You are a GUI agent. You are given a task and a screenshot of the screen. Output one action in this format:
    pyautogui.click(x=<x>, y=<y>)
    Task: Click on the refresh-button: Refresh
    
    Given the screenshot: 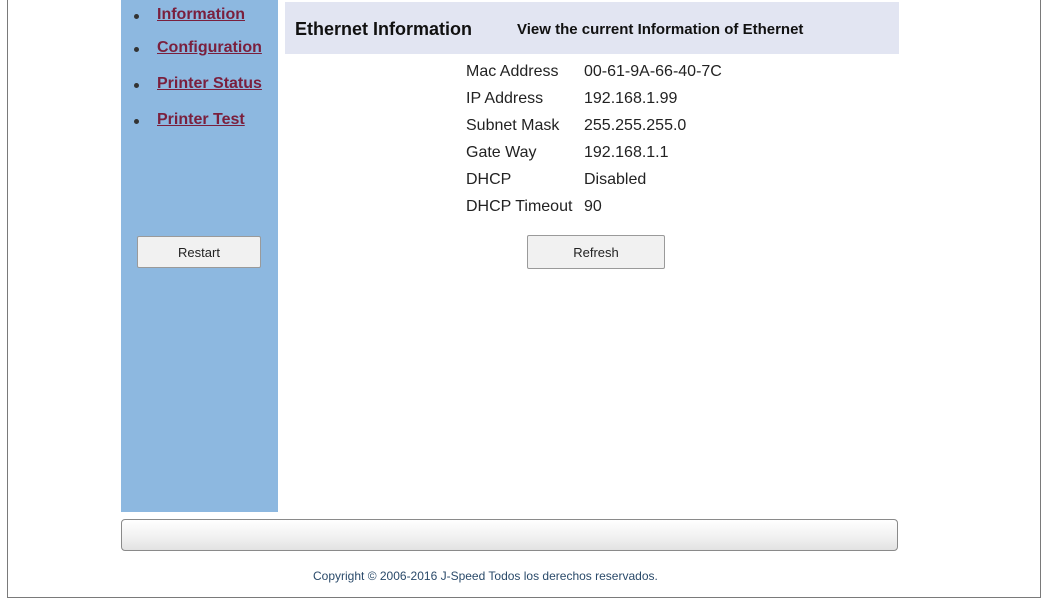 What is the action you would take?
    pyautogui.click(x=596, y=252)
    